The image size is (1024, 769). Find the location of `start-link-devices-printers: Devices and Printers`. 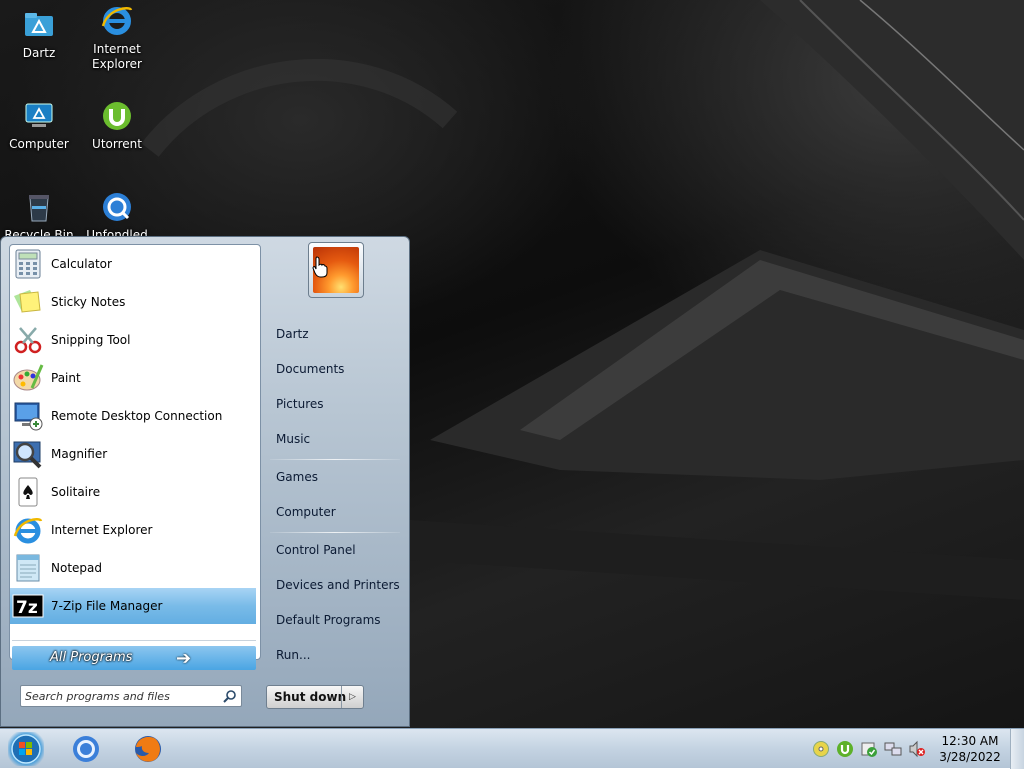

start-link-devices-printers: Devices and Printers is located at coordinates (337, 585).